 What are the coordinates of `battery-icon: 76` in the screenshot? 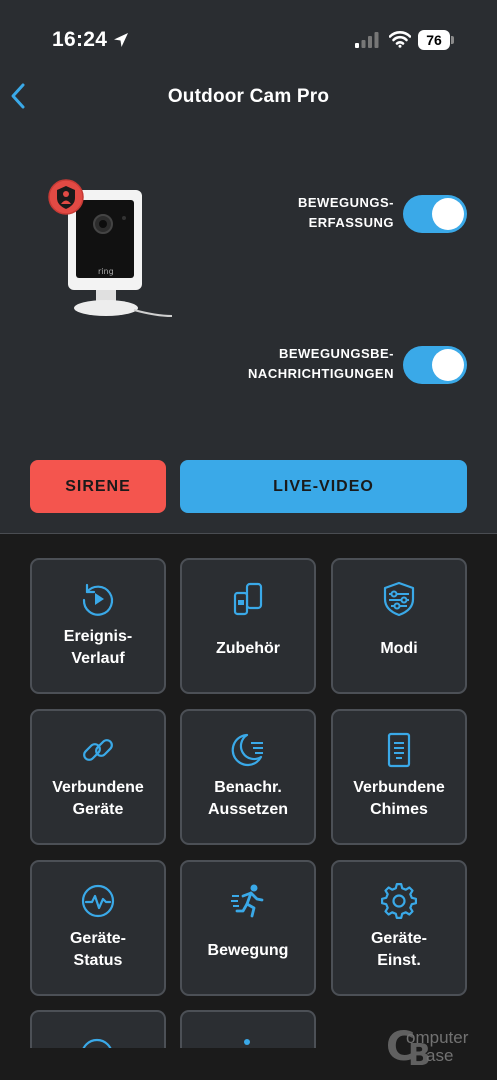 It's located at (434, 40).